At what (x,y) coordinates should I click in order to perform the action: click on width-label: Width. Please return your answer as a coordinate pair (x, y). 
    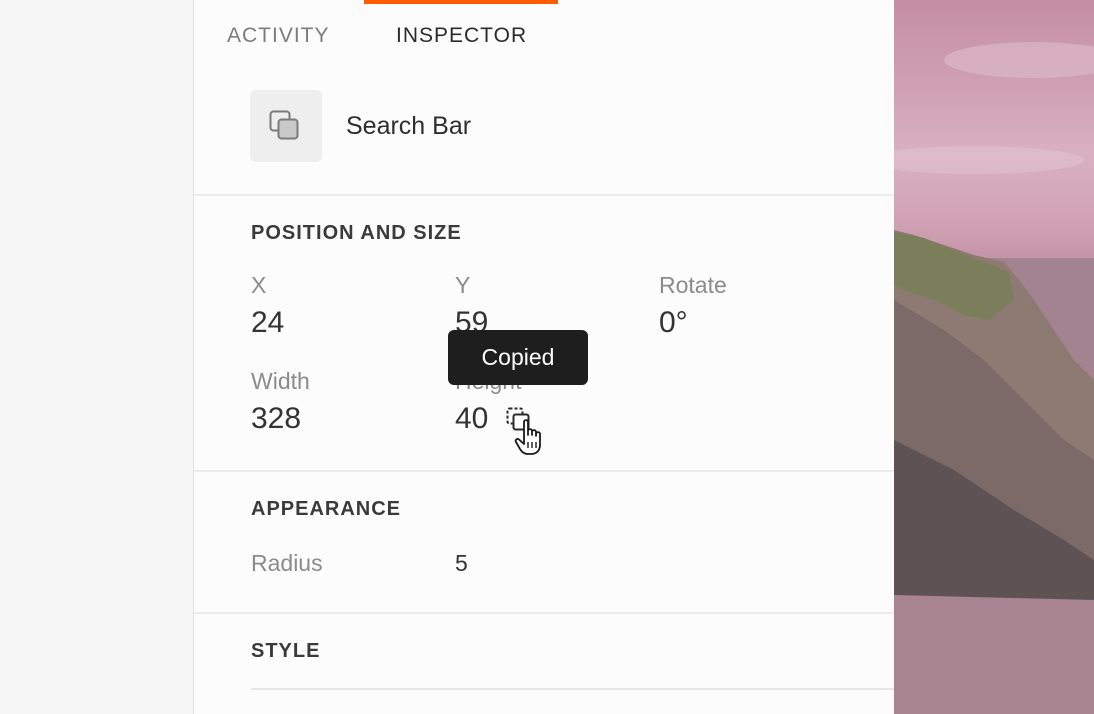
    Looking at the image, I should click on (280, 381).